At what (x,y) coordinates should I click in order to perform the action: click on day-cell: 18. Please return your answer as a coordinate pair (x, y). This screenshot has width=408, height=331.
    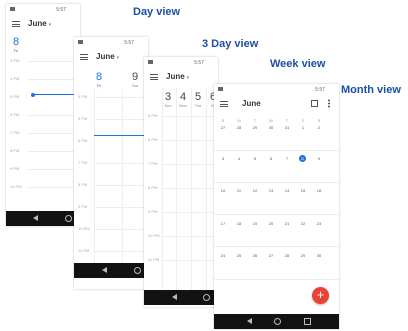
    Looking at the image, I should click on (239, 223).